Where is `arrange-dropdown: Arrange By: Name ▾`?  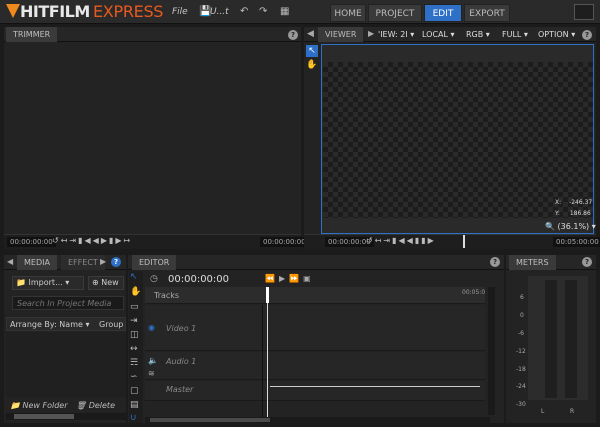
arrange-dropdown: Arrange By: Name ▾ is located at coordinates (49, 324).